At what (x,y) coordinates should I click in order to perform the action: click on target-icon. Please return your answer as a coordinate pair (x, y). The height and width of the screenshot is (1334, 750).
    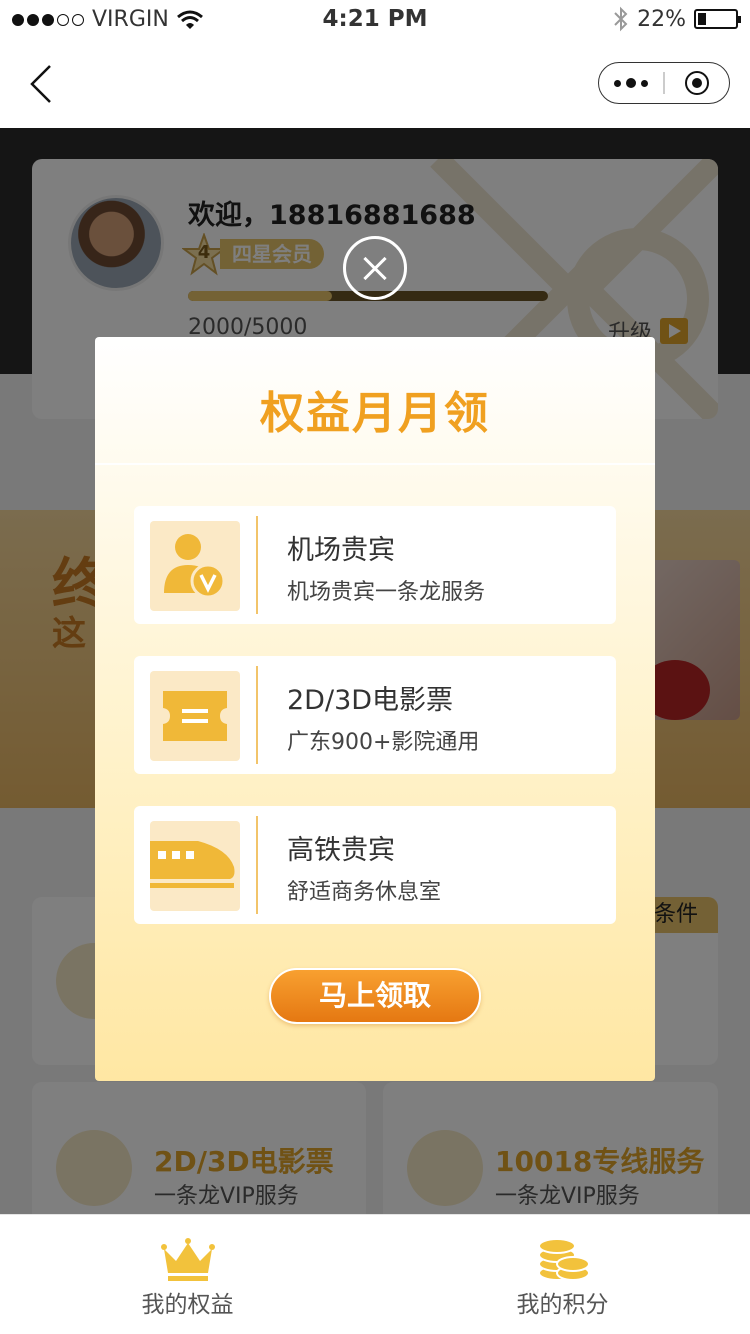
    Looking at the image, I should click on (696, 83).